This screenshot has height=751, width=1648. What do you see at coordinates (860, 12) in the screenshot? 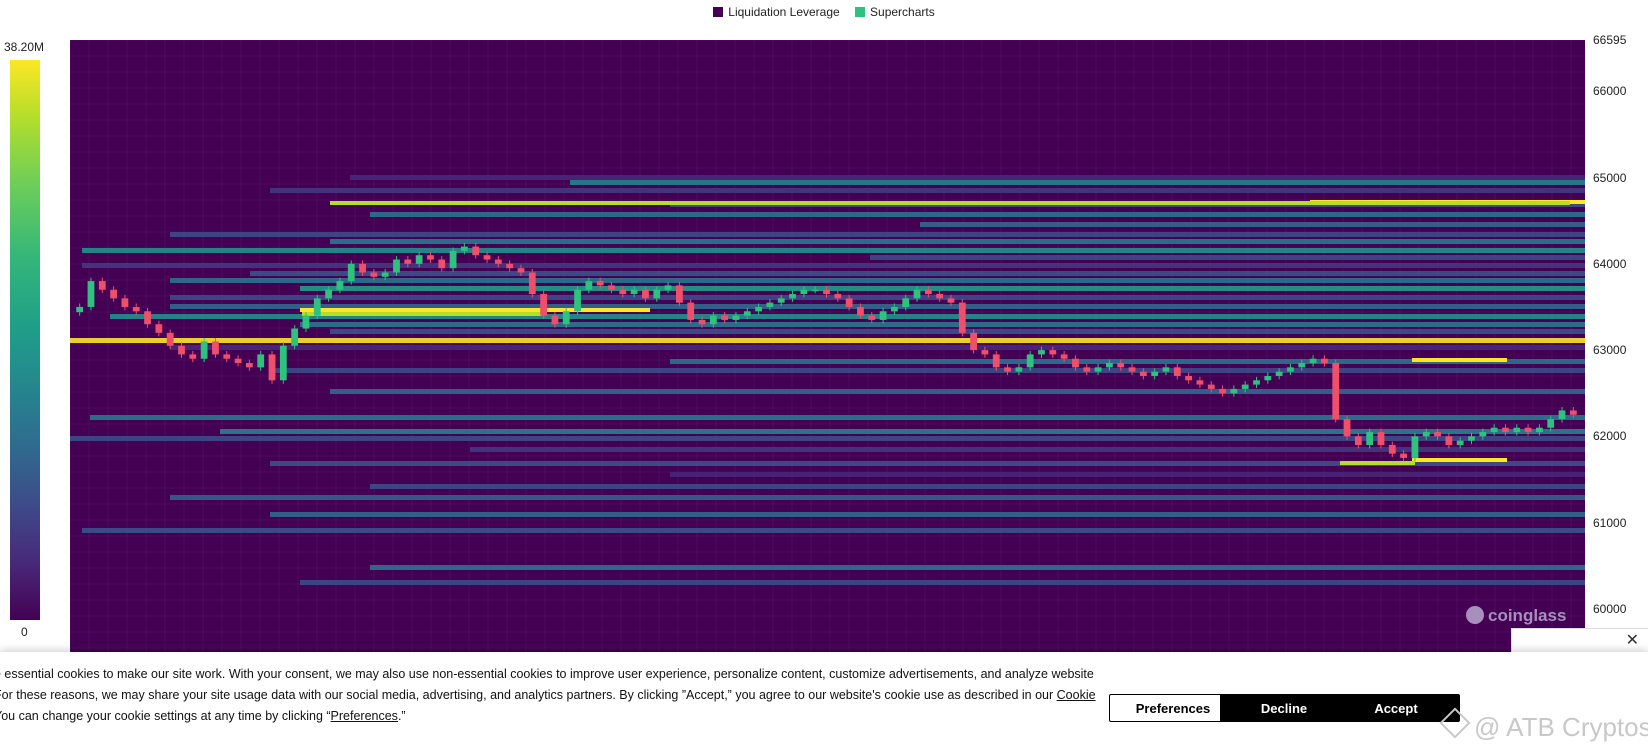
I see `legend-swatch-supercharts` at bounding box center [860, 12].